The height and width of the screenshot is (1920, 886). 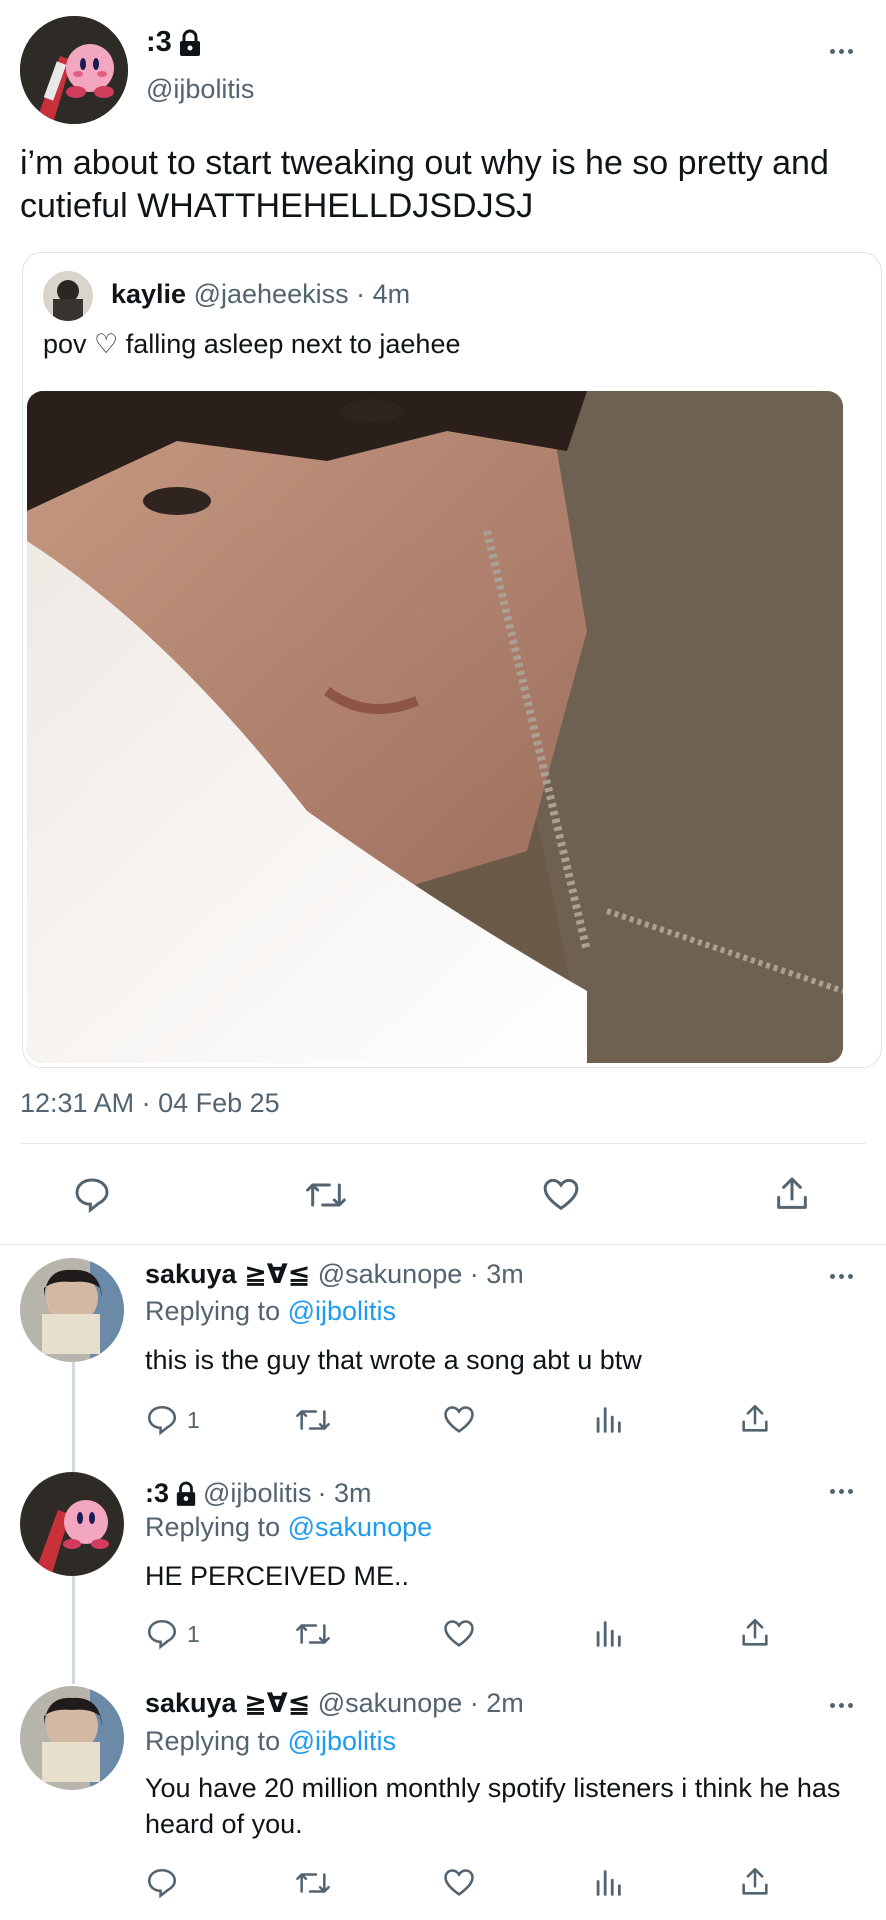 What do you see at coordinates (74, 70) in the screenshot?
I see `author-avatar` at bounding box center [74, 70].